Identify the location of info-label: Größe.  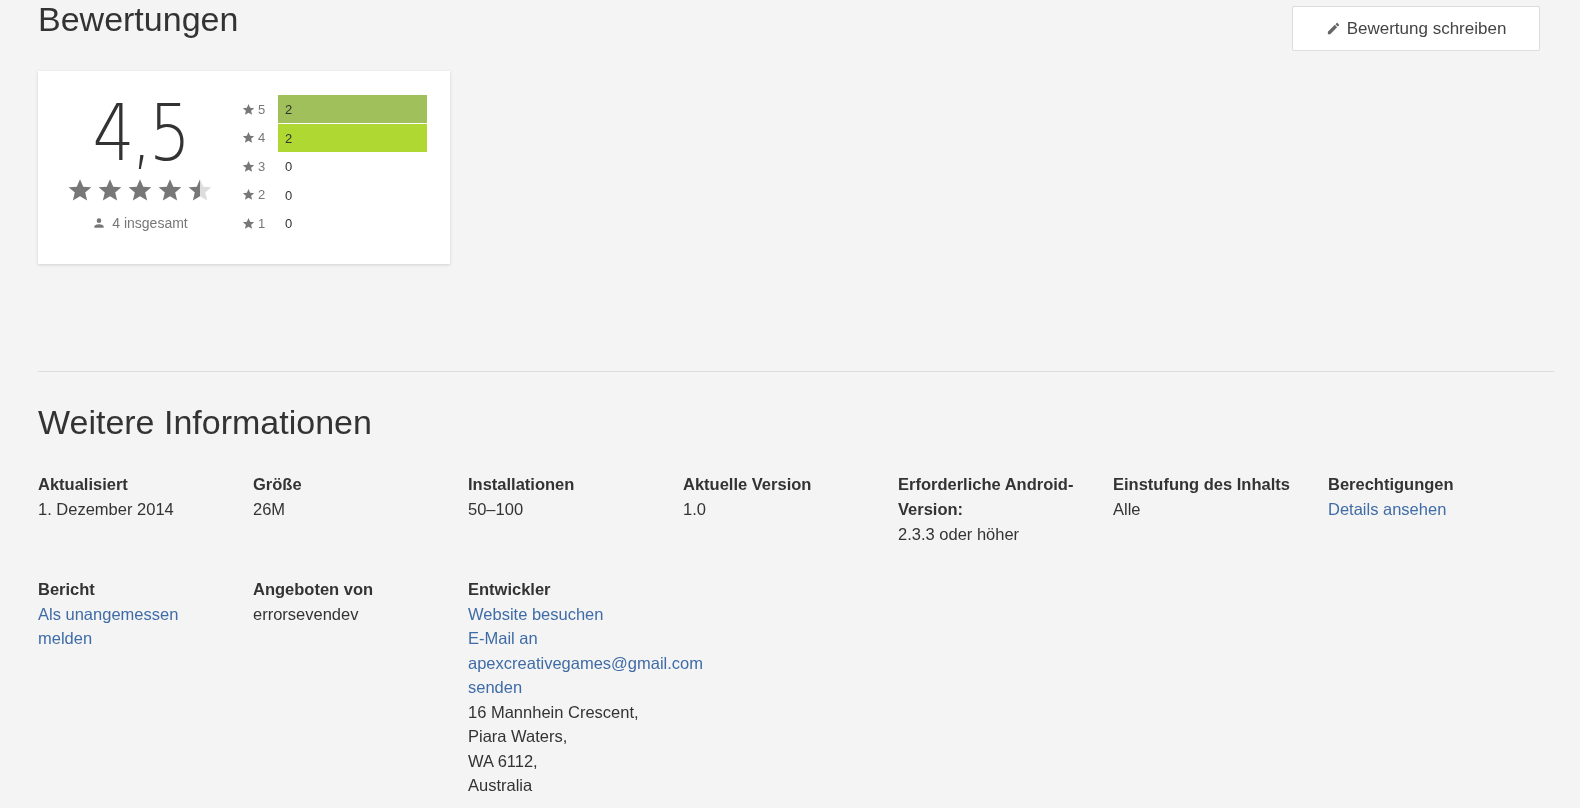
(278, 484).